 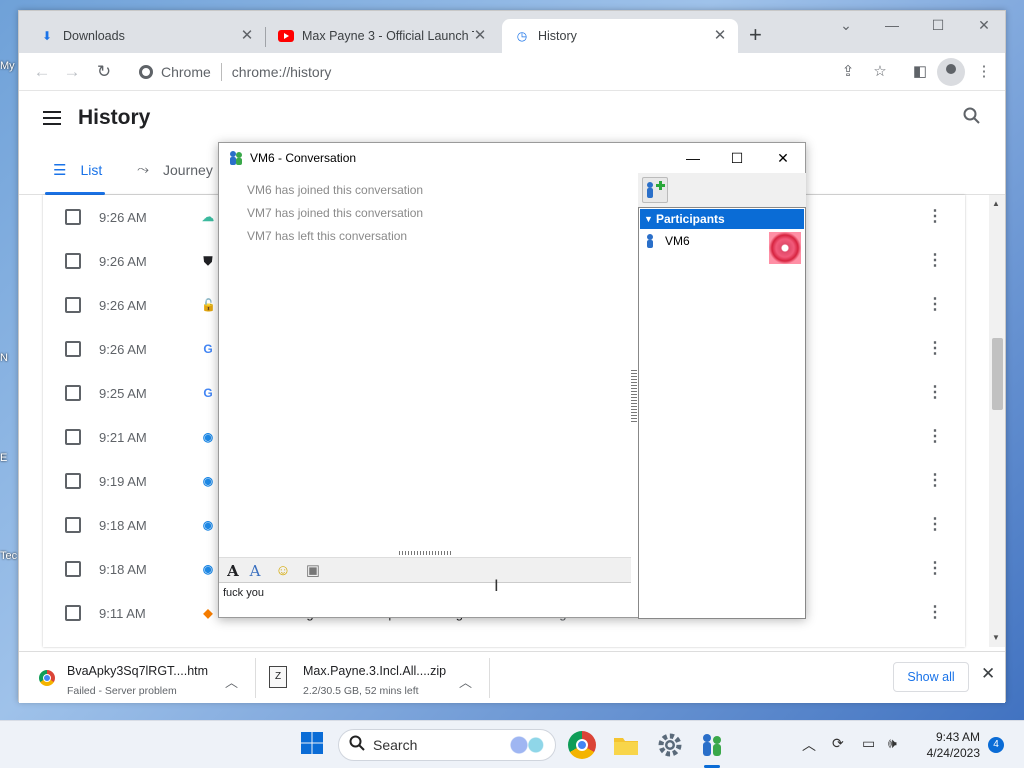 What do you see at coordinates (8, 556) in the screenshot?
I see `desktop-label: Tec` at bounding box center [8, 556].